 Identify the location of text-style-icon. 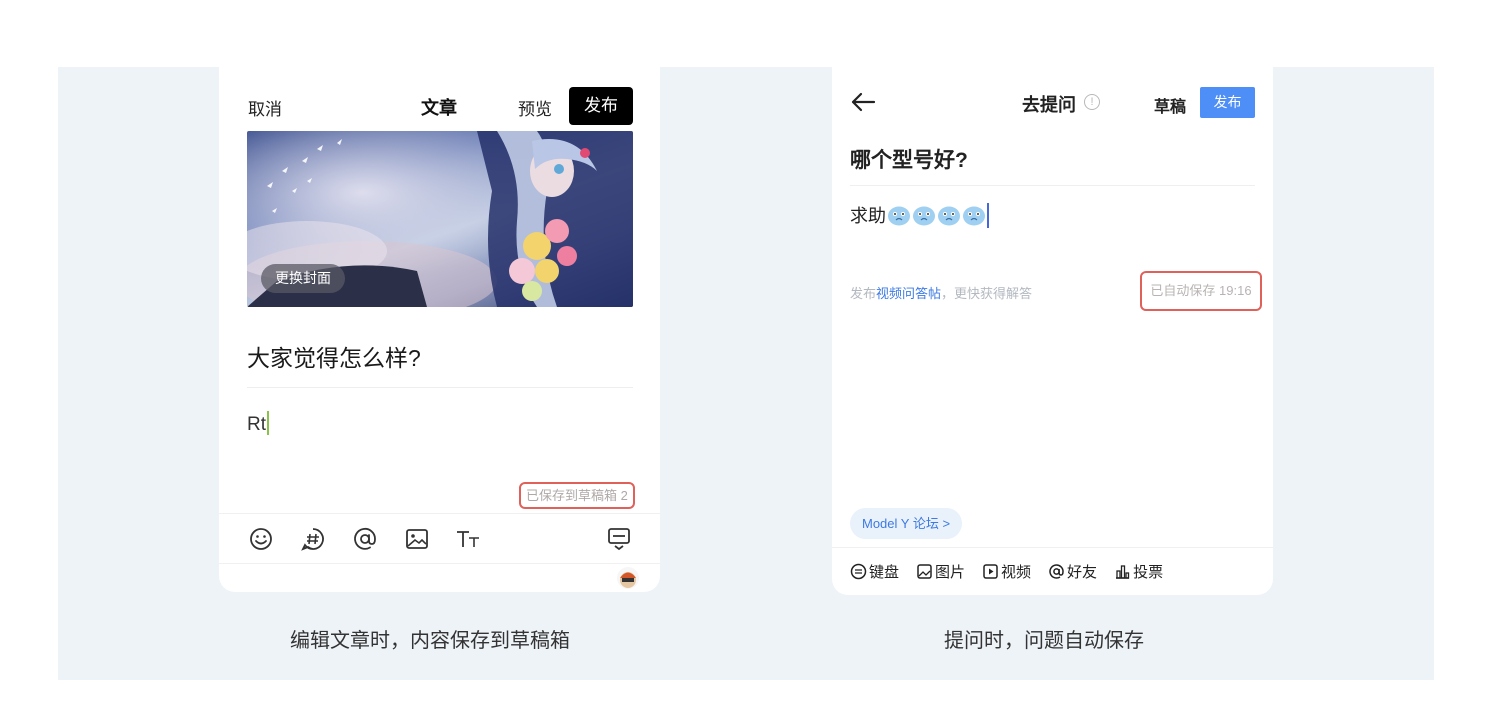
(469, 539).